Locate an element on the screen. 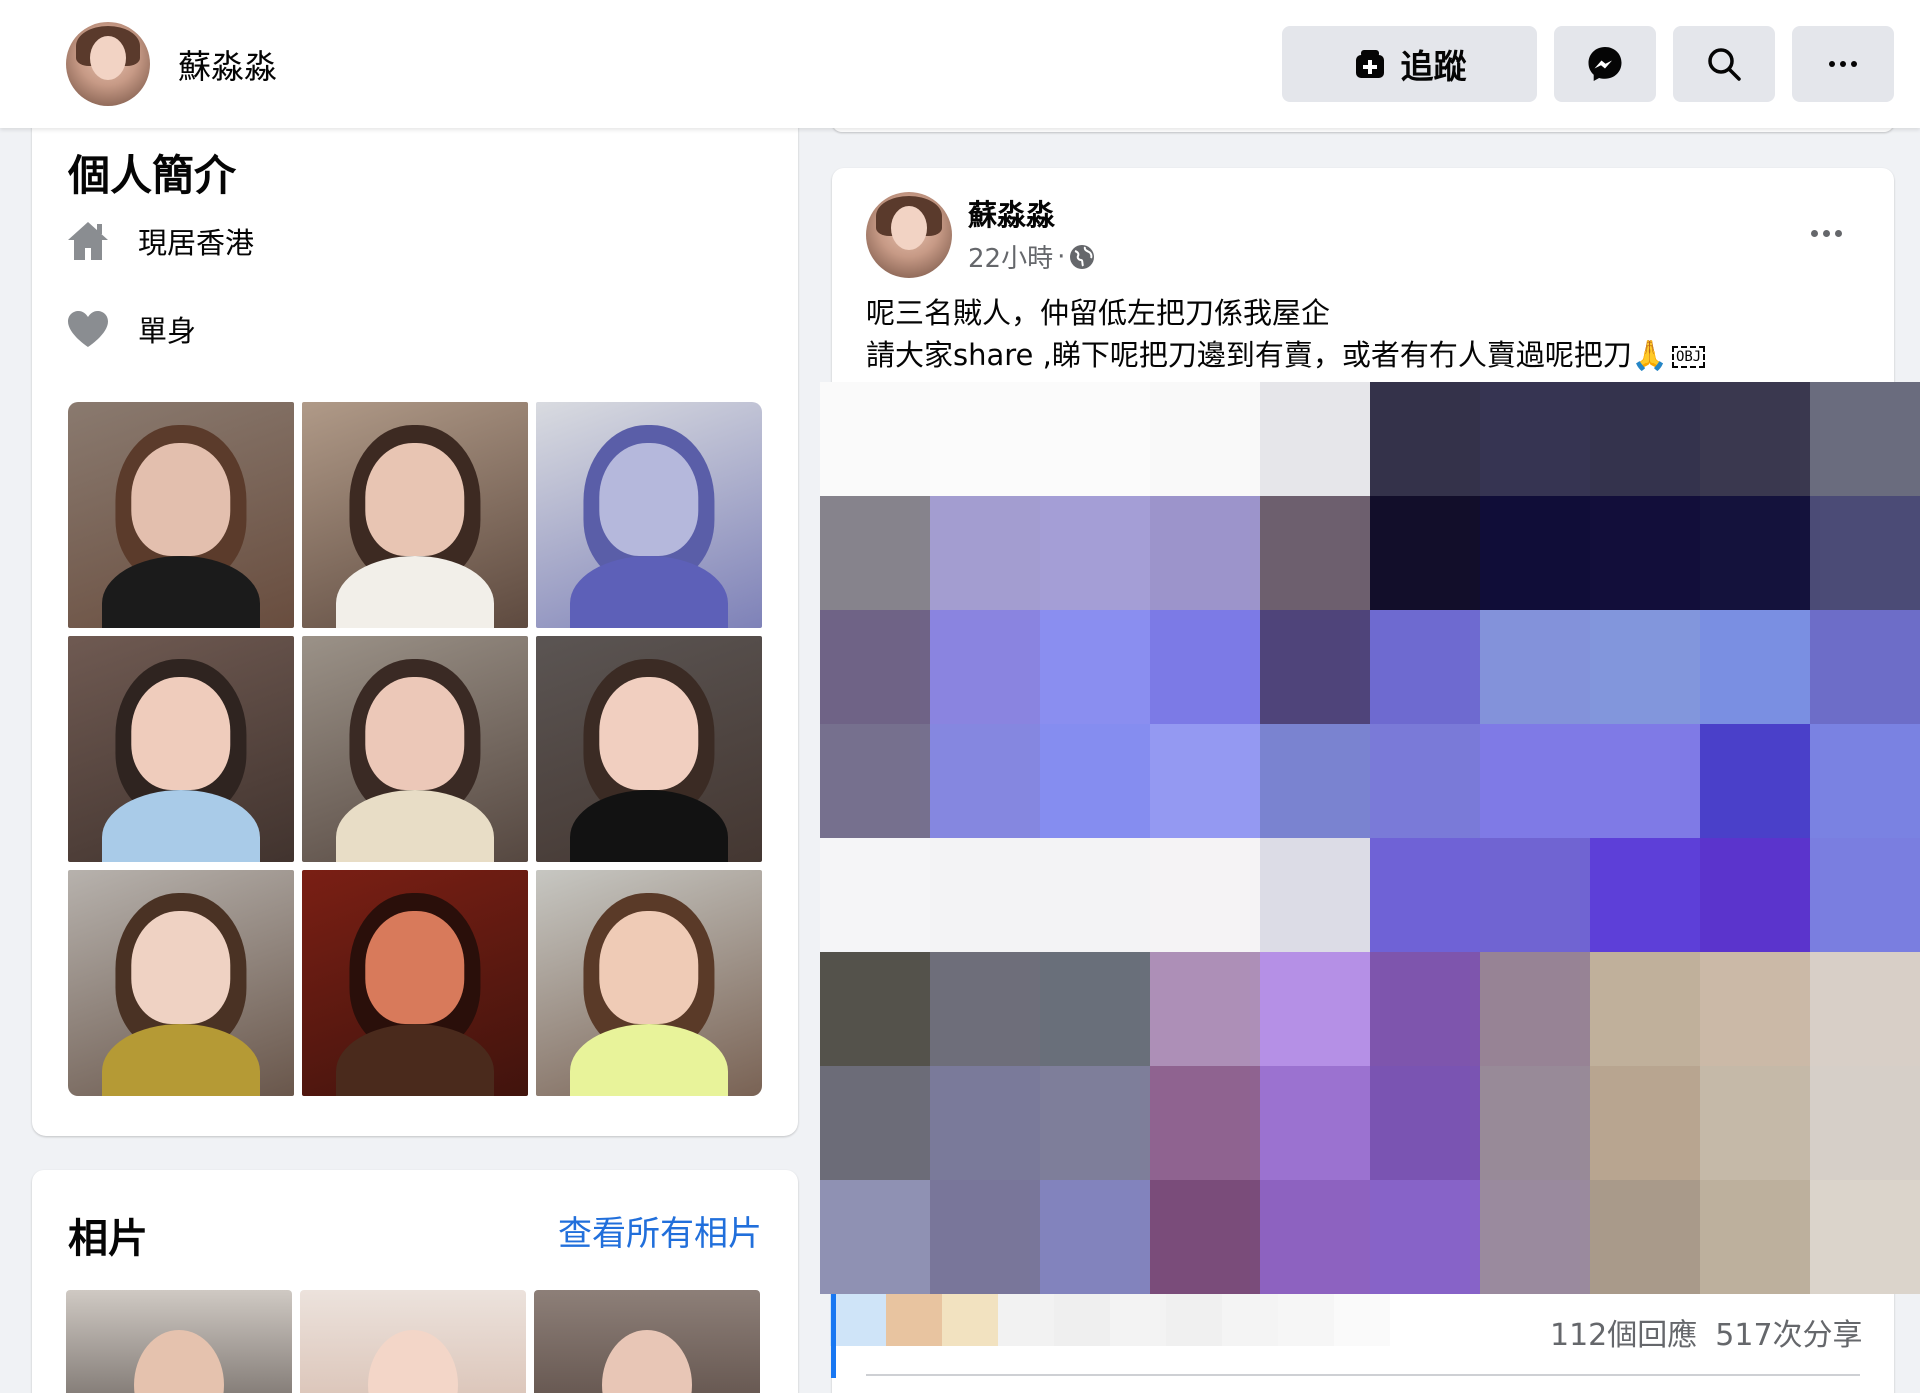 The image size is (1920, 1393). post-more-button is located at coordinates (1826, 233).